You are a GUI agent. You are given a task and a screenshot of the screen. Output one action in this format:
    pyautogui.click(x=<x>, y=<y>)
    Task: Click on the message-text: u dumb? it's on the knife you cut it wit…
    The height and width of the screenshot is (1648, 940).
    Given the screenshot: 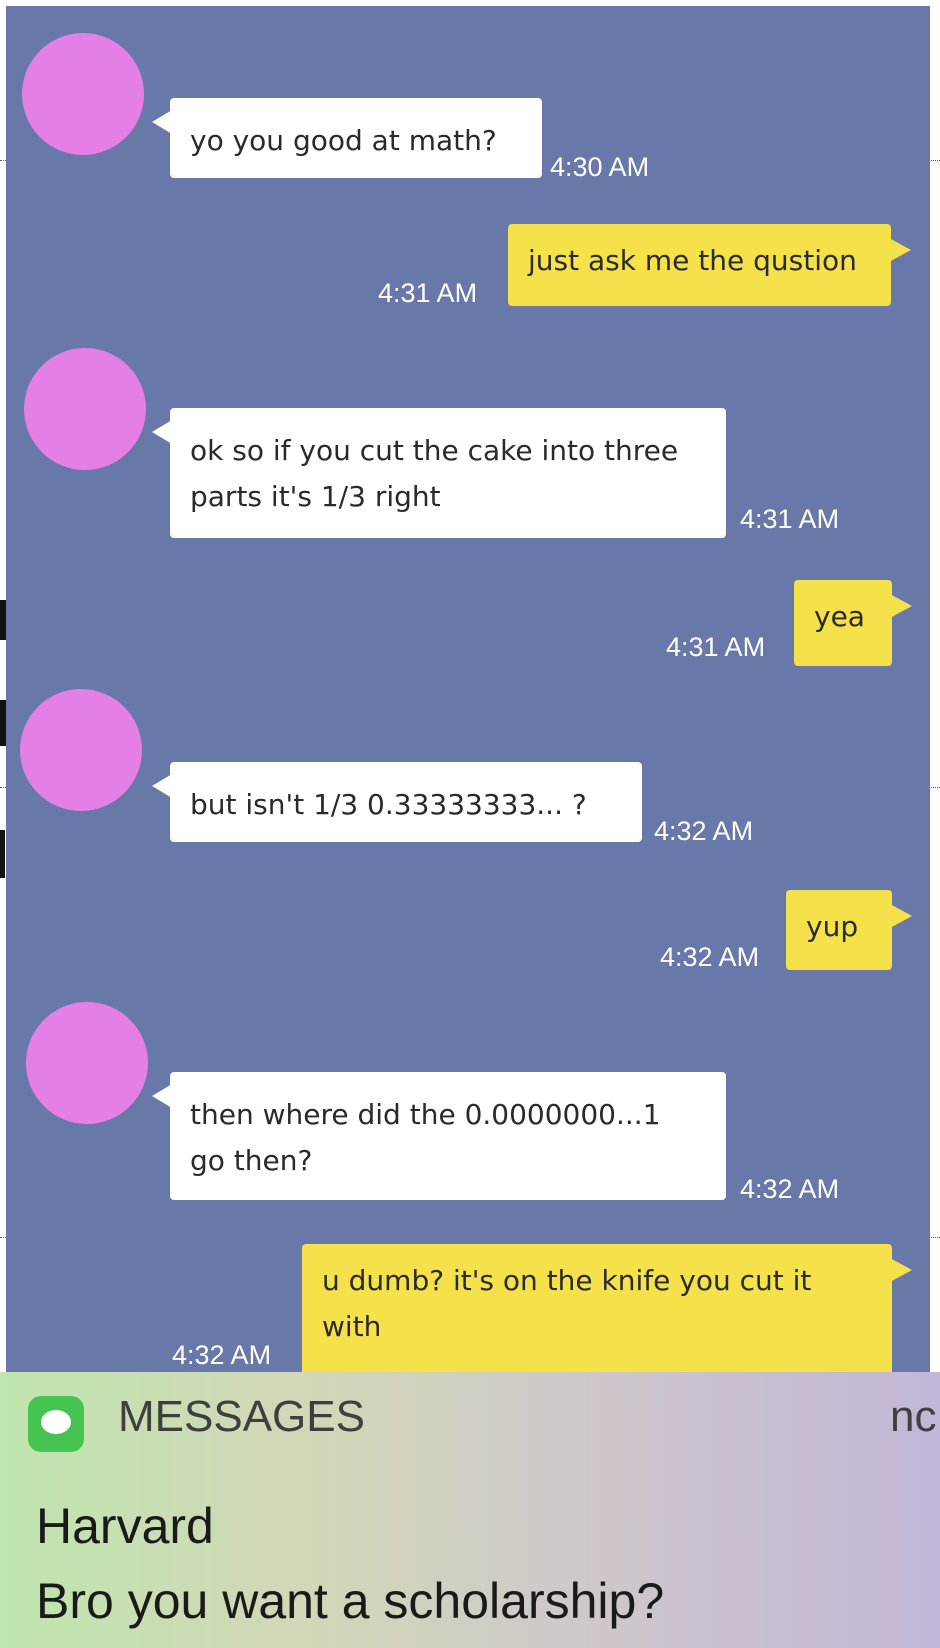 What is the action you would take?
    pyautogui.click(x=567, y=1303)
    